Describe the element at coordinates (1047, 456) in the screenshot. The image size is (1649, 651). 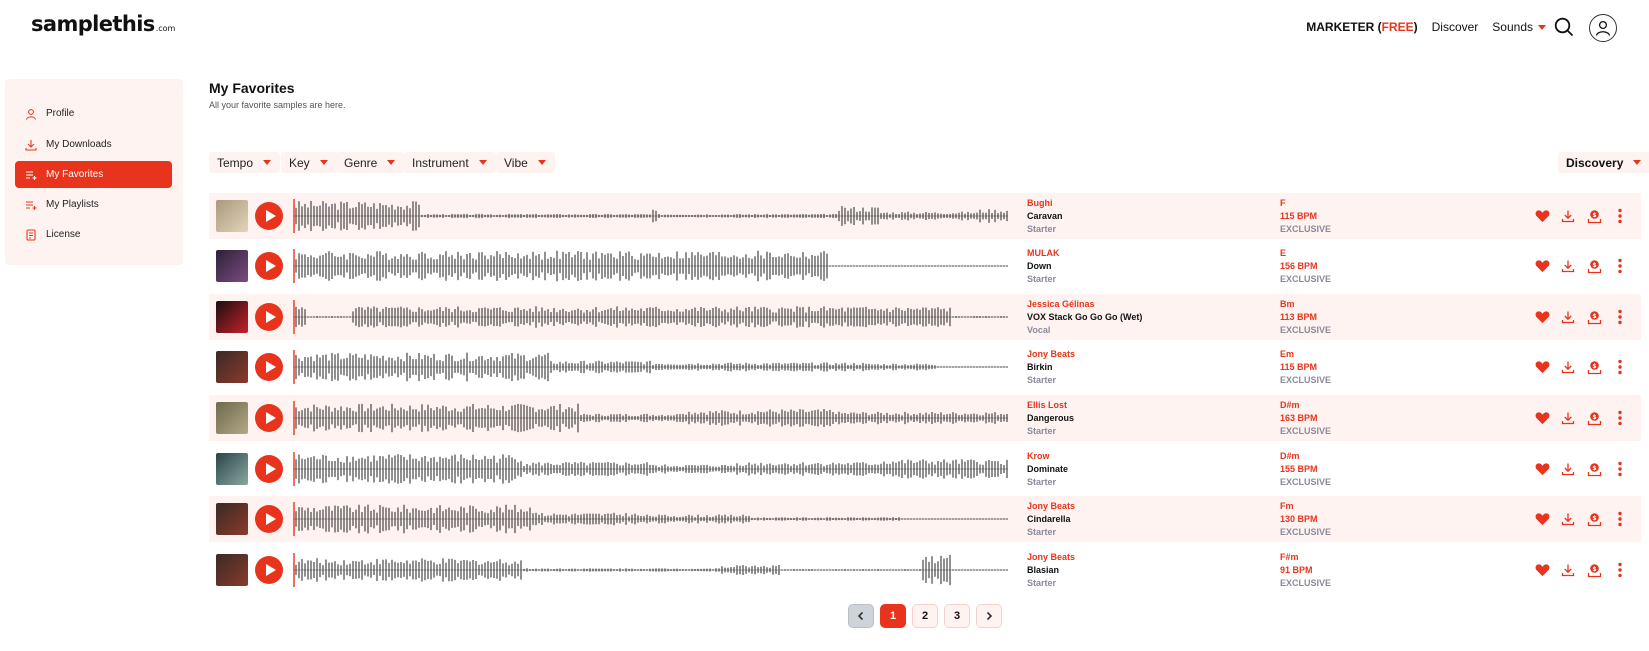
I see `track-artist: Krow` at that location.